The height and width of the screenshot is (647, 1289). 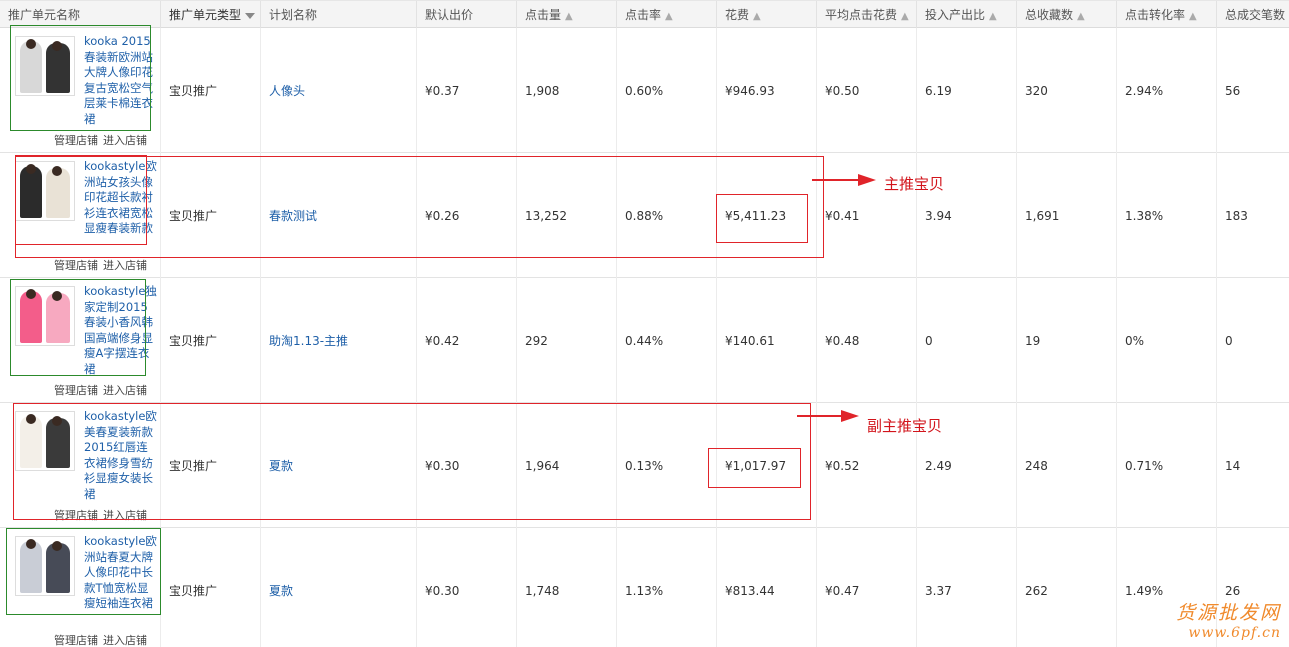 I want to click on ctr-cell: 0.88%, so click(x=667, y=215).